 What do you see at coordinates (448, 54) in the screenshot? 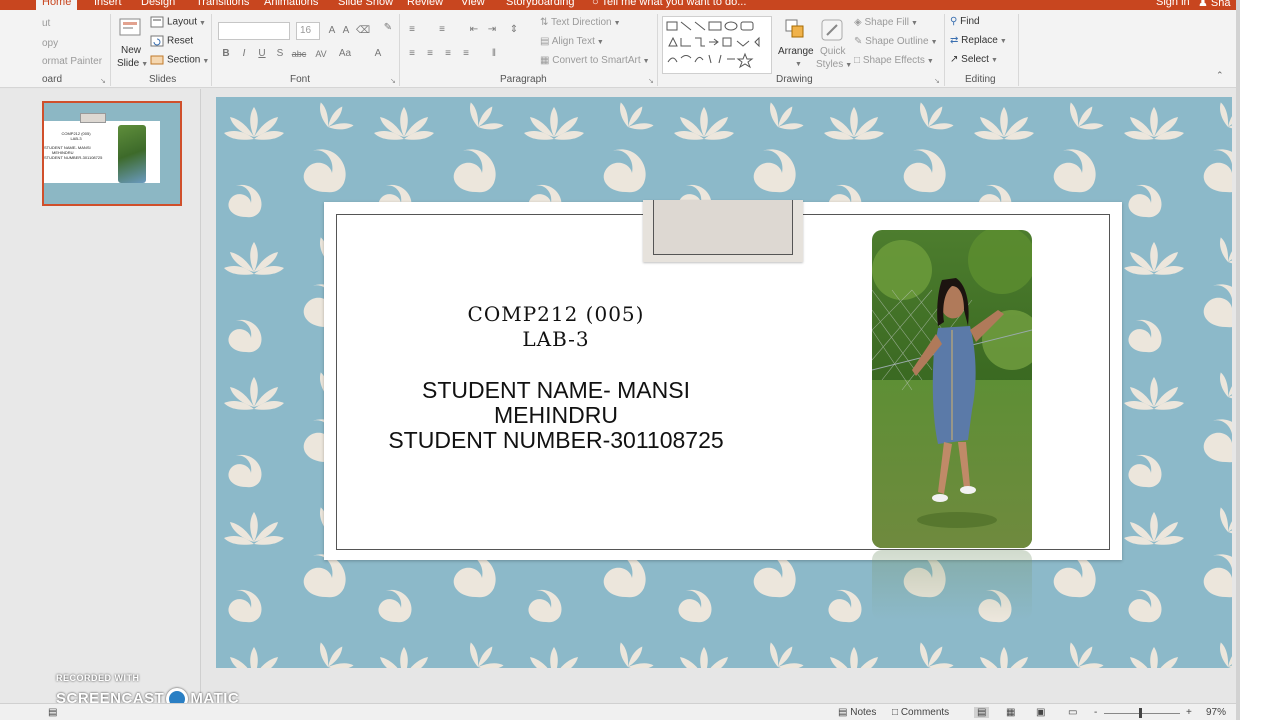
I see `align-right-icon: ≡` at bounding box center [448, 54].